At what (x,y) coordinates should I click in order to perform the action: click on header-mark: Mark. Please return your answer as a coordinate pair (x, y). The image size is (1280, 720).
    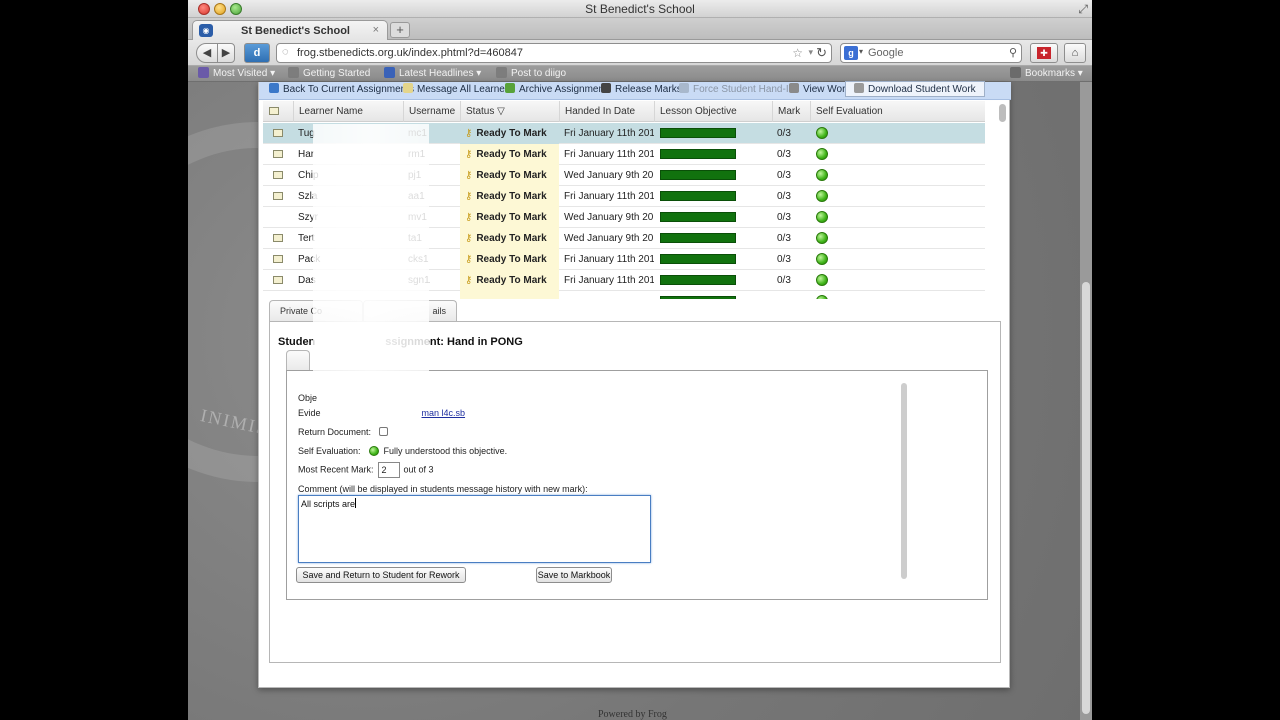
    Looking at the image, I should click on (791, 111).